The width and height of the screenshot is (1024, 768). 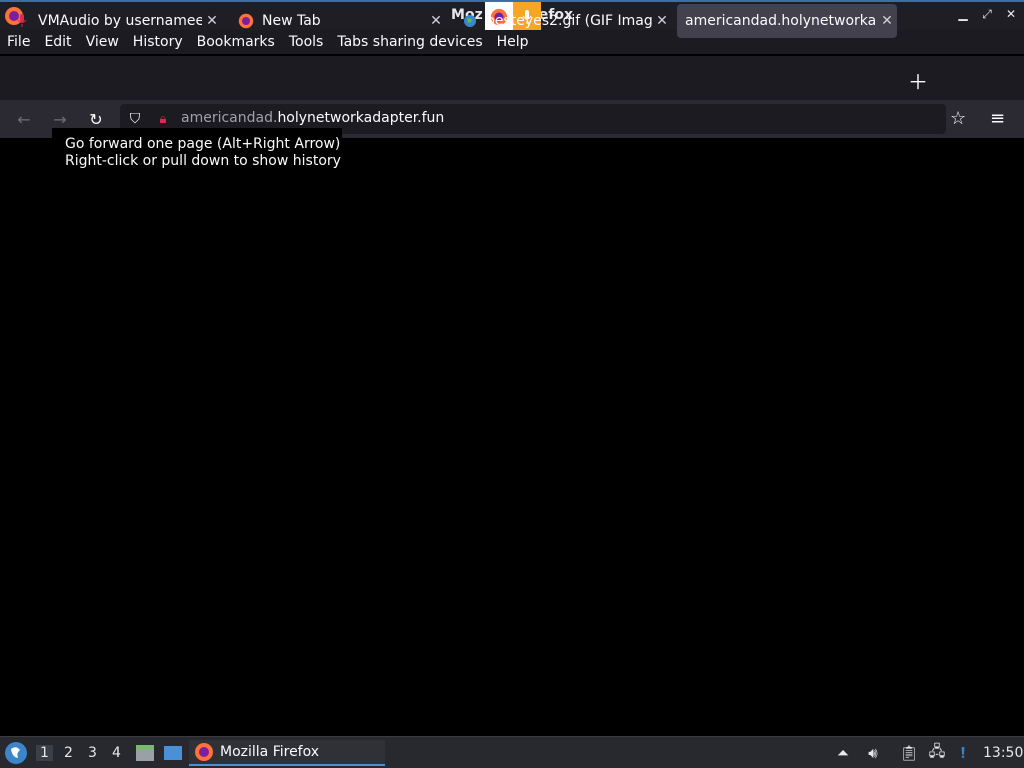 What do you see at coordinates (44, 753) in the screenshot?
I see `workspace-1: 1` at bounding box center [44, 753].